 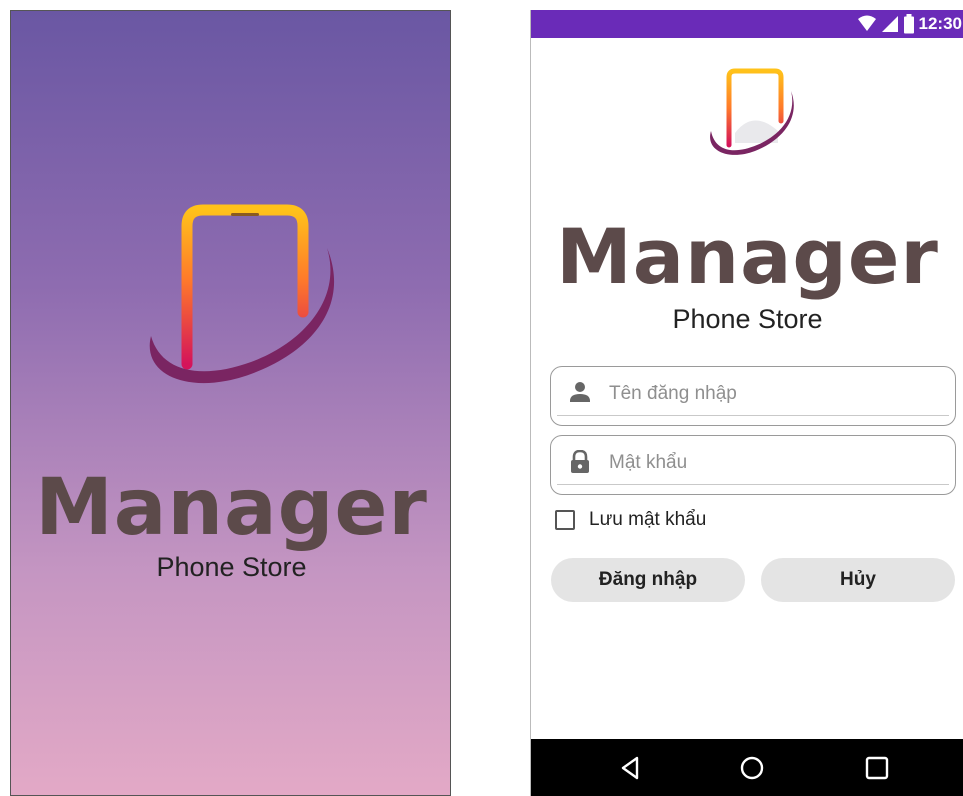 What do you see at coordinates (866, 23) in the screenshot?
I see `wifi-icon` at bounding box center [866, 23].